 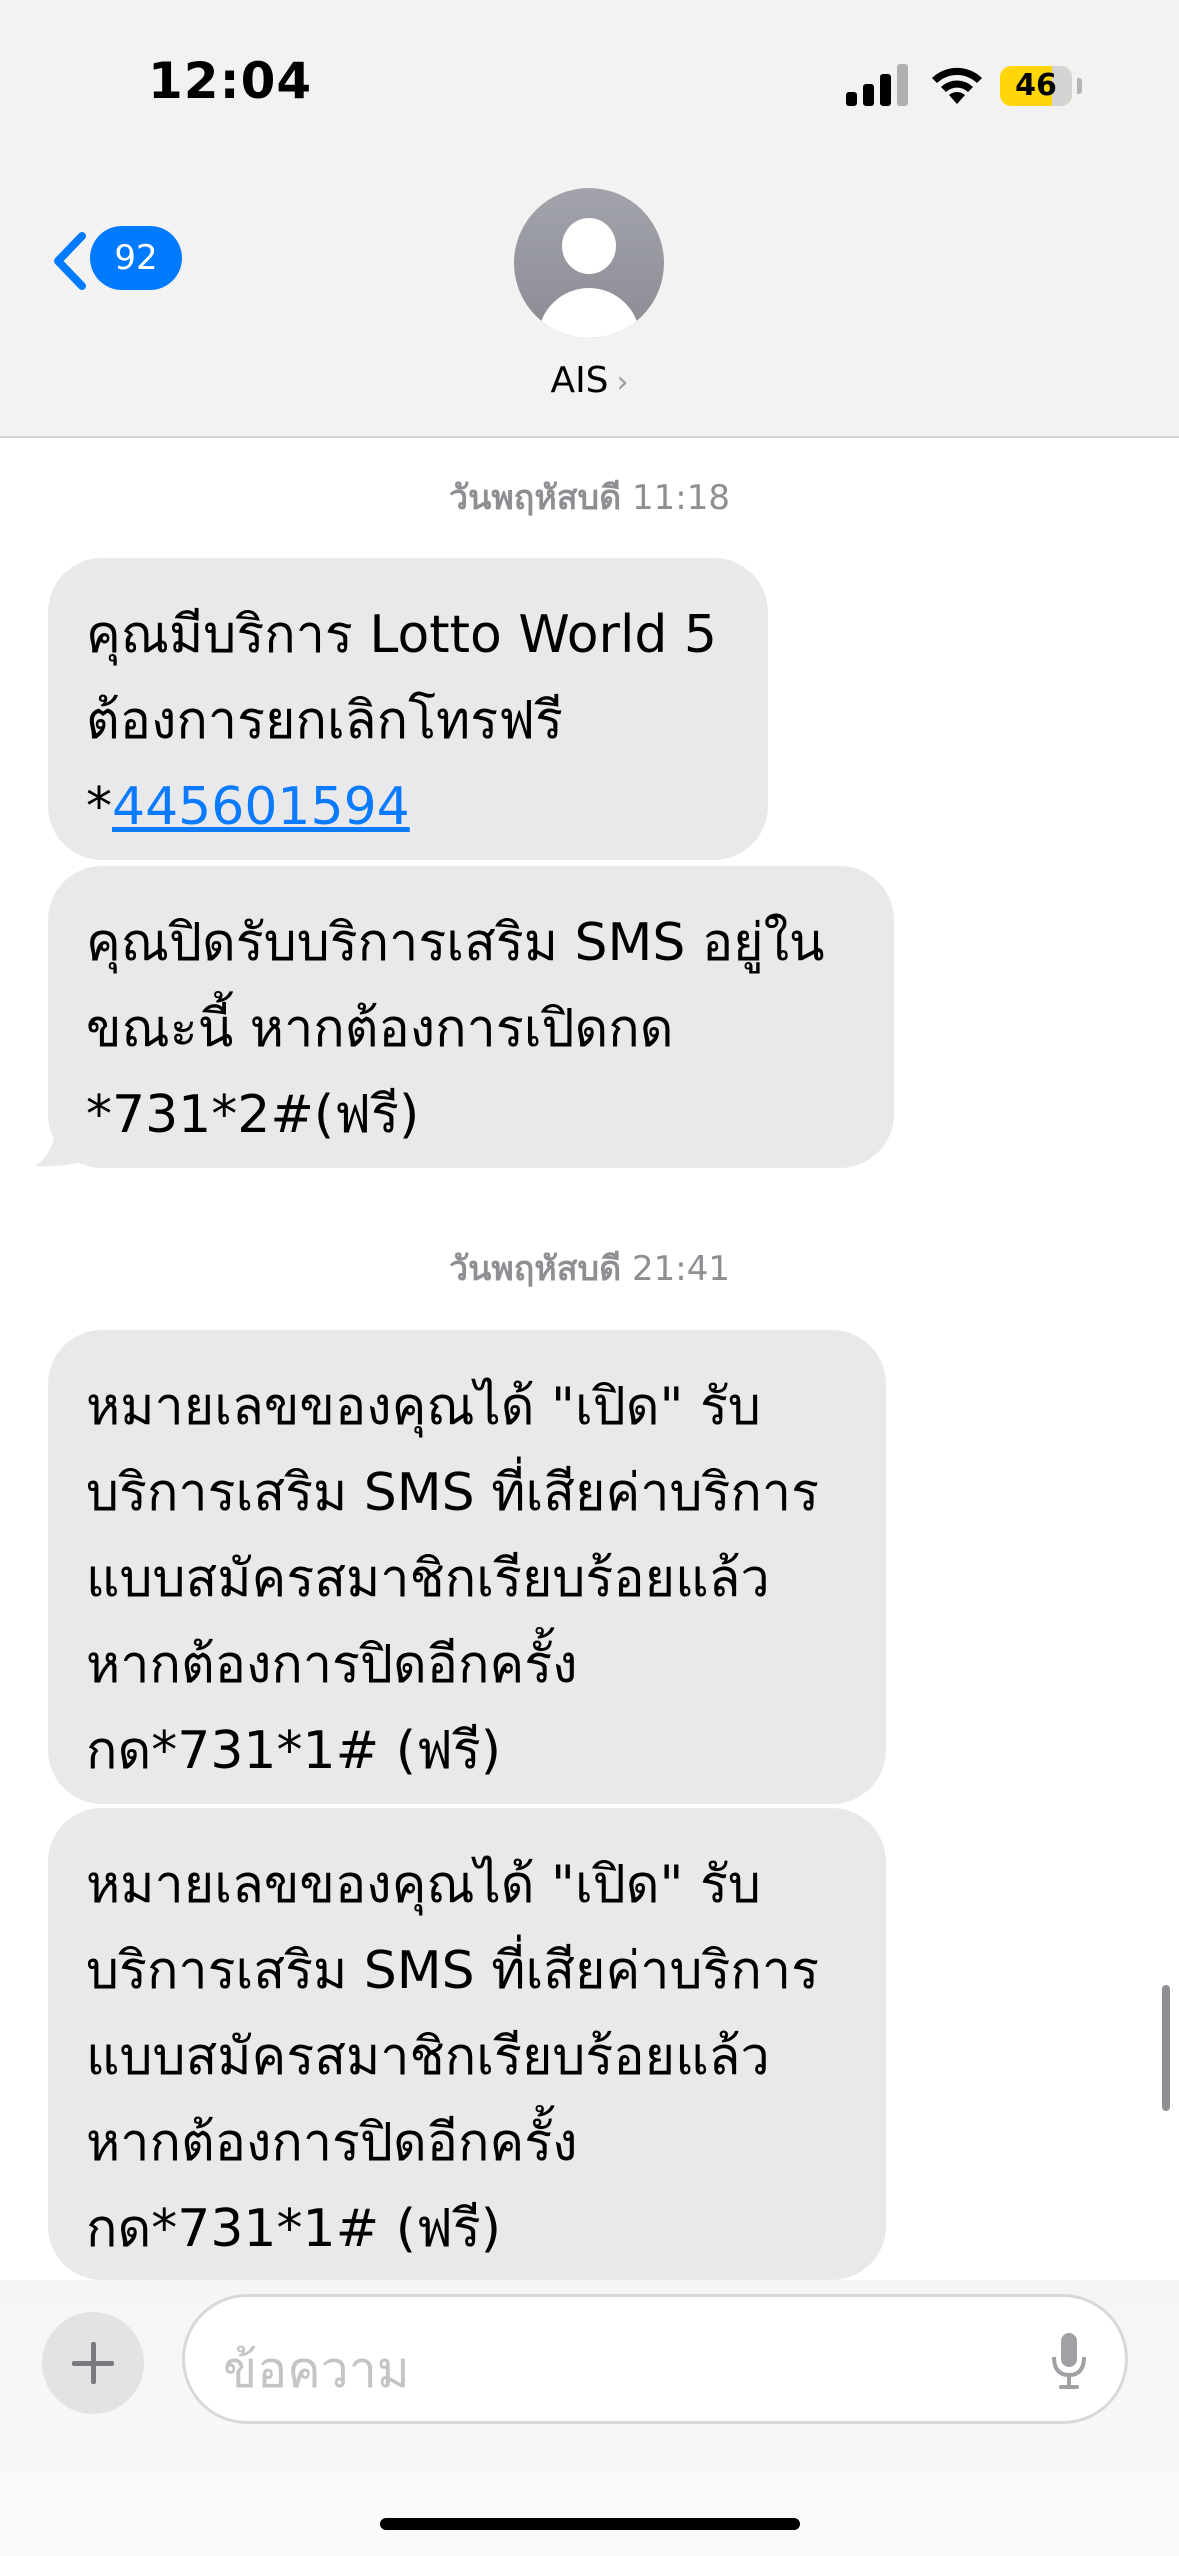 What do you see at coordinates (1069, 2362) in the screenshot?
I see `microphone-icon` at bounding box center [1069, 2362].